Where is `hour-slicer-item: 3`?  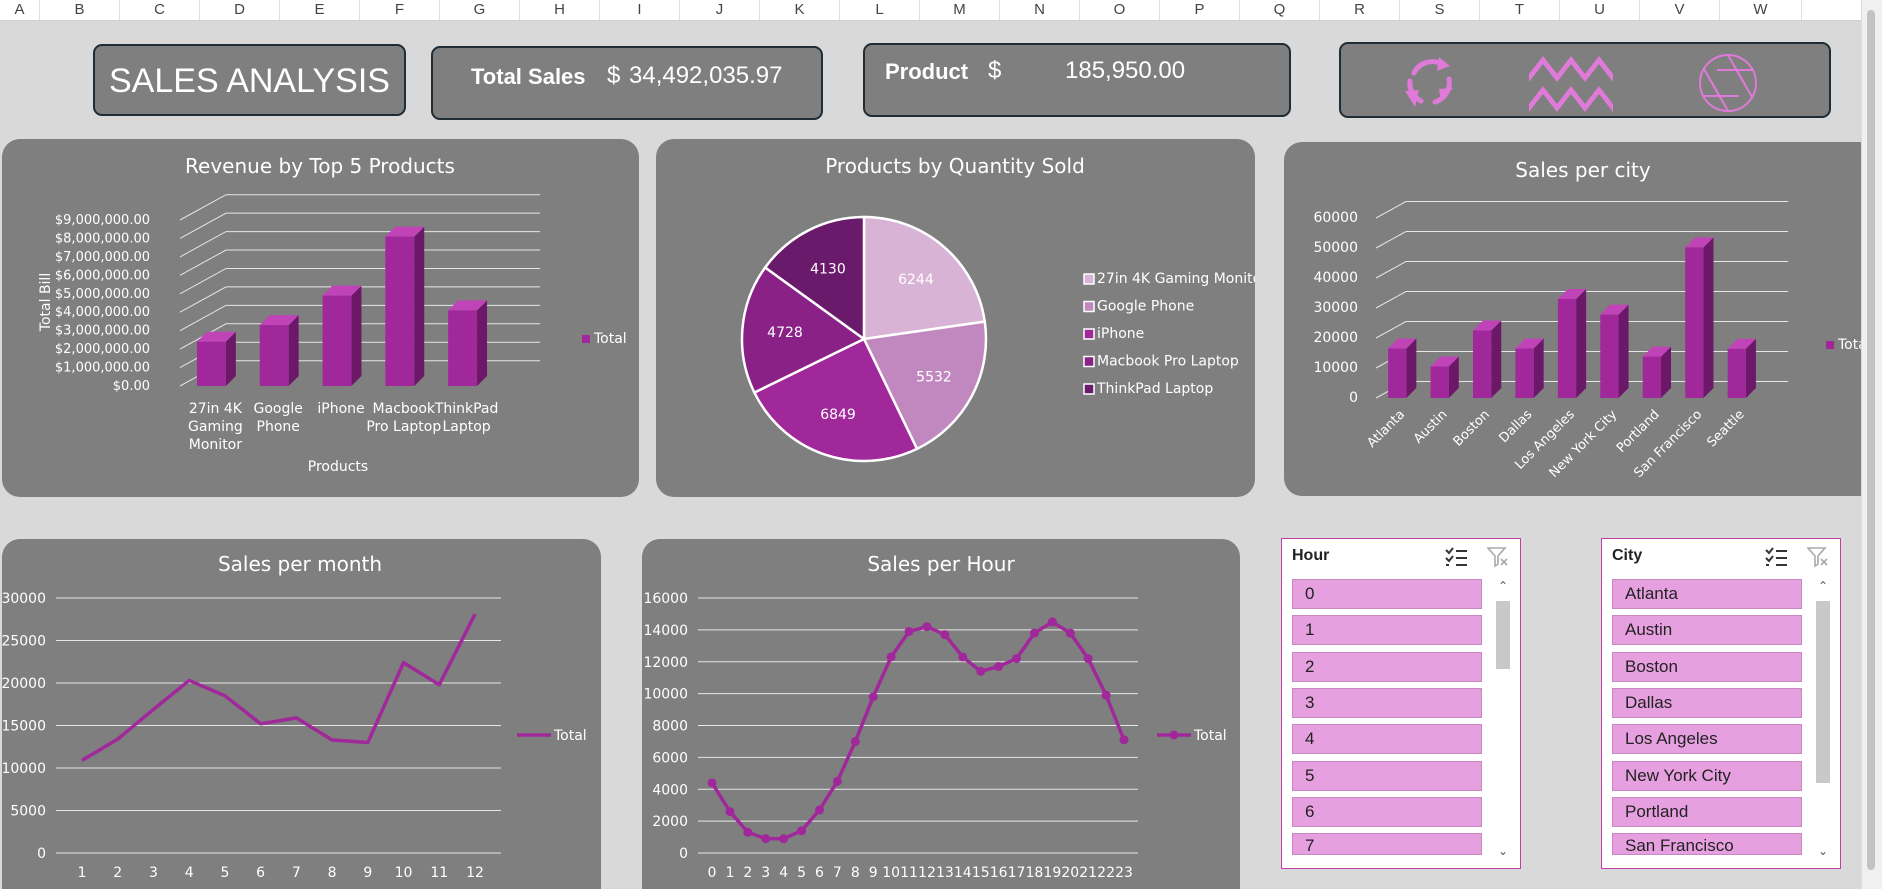 hour-slicer-item: 3 is located at coordinates (1387, 702).